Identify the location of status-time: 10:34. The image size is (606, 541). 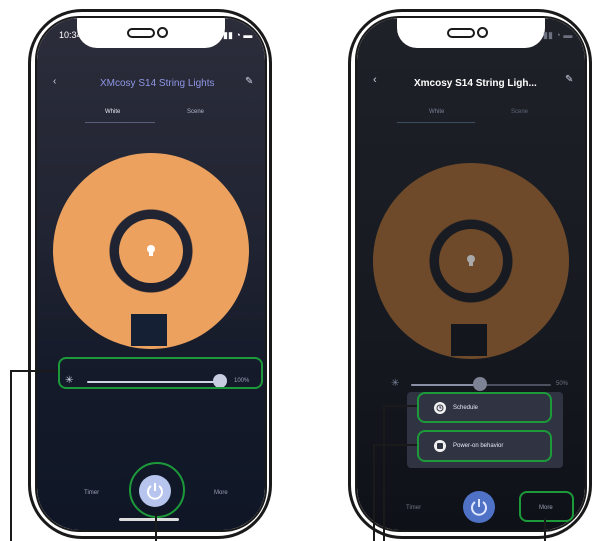
(70, 35).